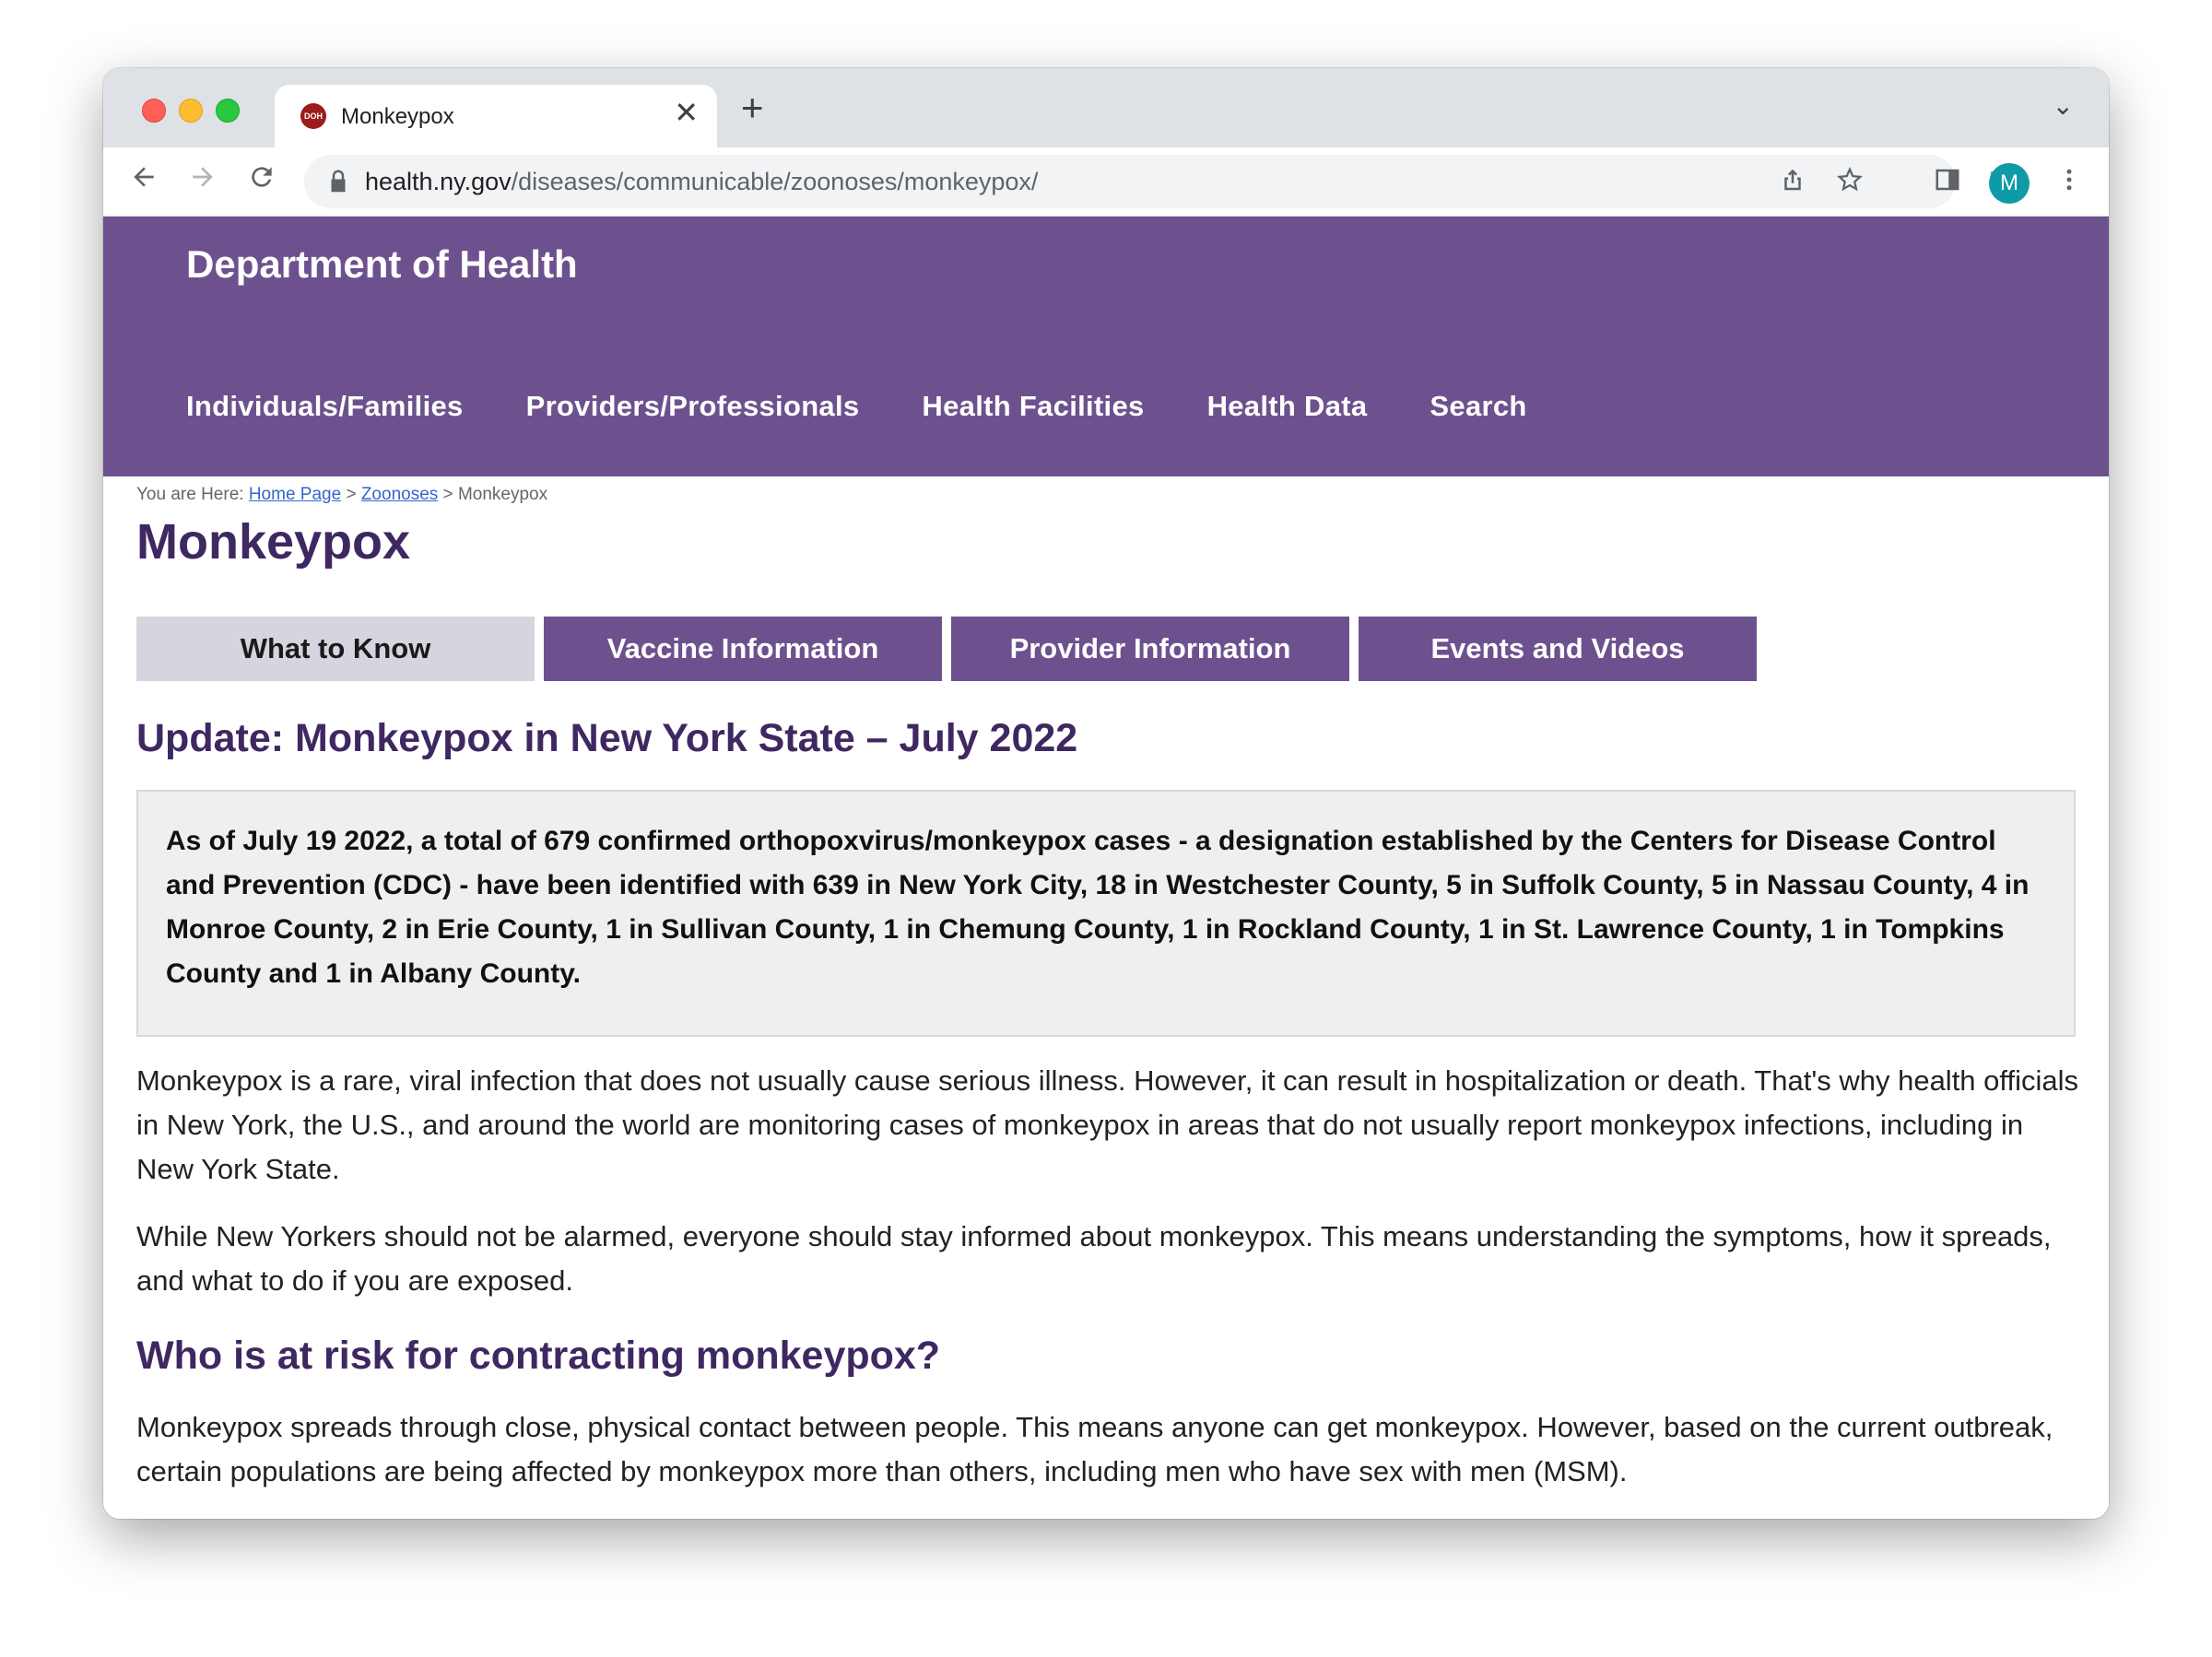 This screenshot has height=1657, width=2212. What do you see at coordinates (325, 406) in the screenshot?
I see `nav-individuals-families: Individuals/Families` at bounding box center [325, 406].